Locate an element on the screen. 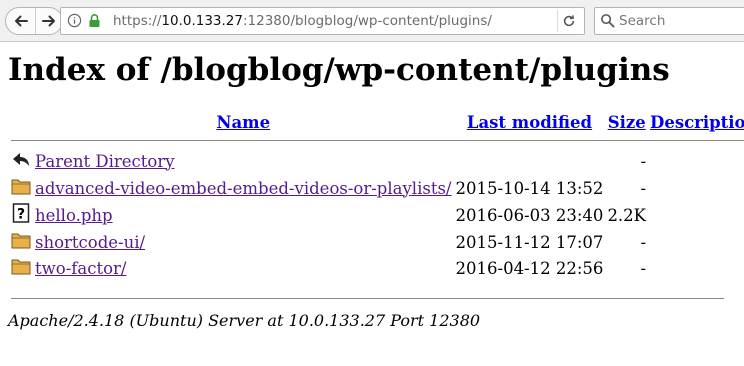 The image size is (744, 366). navigation-buttons is located at coordinates (34, 21).